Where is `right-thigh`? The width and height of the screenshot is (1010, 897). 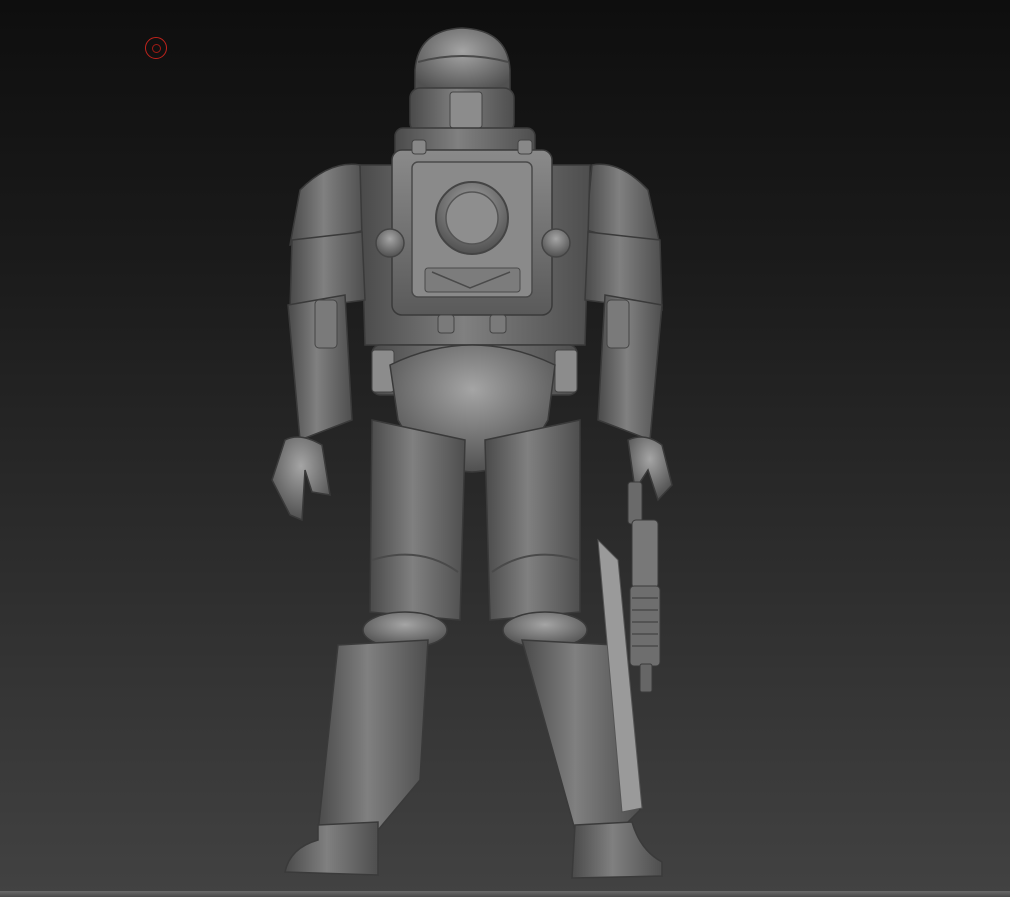 right-thigh is located at coordinates (532, 520).